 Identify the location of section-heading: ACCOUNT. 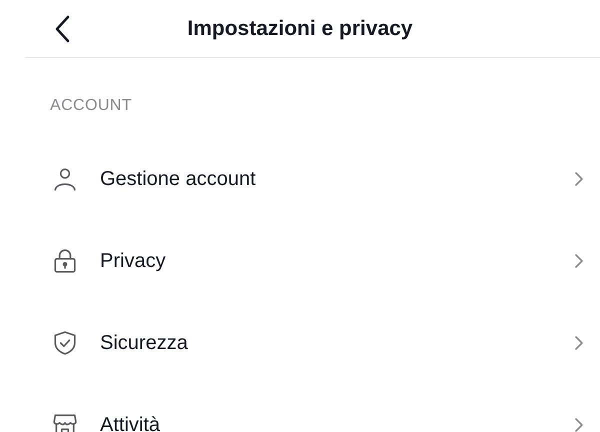
(91, 106).